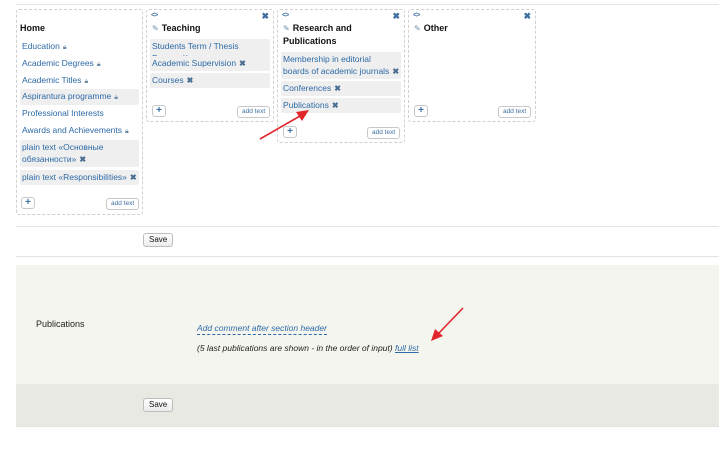 The image size is (719, 451). Describe the element at coordinates (447, 324) in the screenshot. I see `arrow-to-full-list` at that location.